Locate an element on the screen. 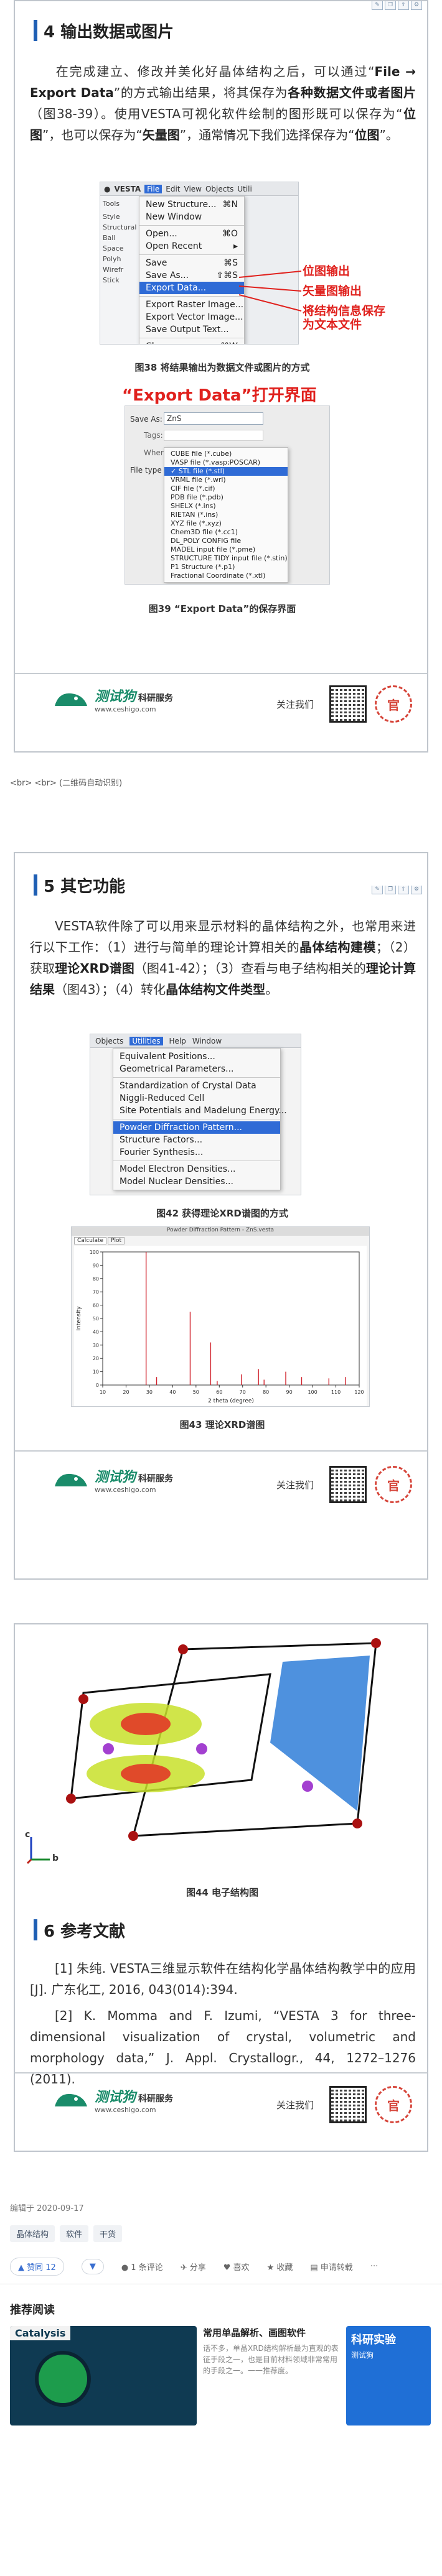  downvote-button: ▼ is located at coordinates (92, 2267).